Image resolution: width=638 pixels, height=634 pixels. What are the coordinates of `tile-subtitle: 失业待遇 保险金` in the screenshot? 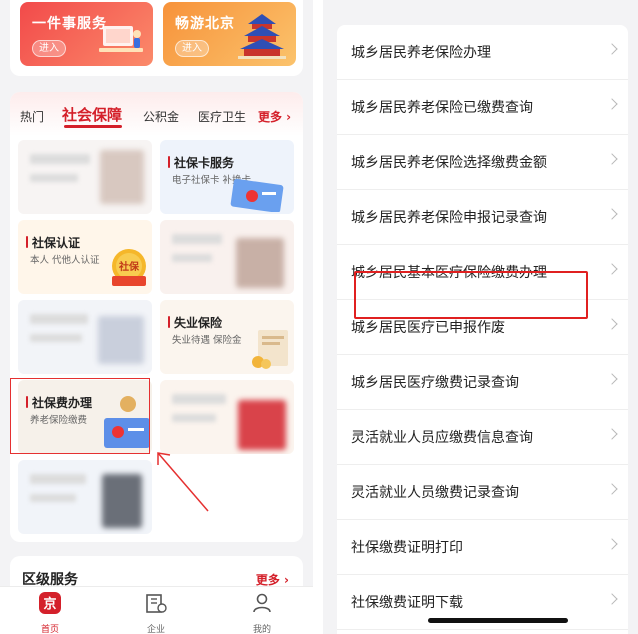 It's located at (207, 340).